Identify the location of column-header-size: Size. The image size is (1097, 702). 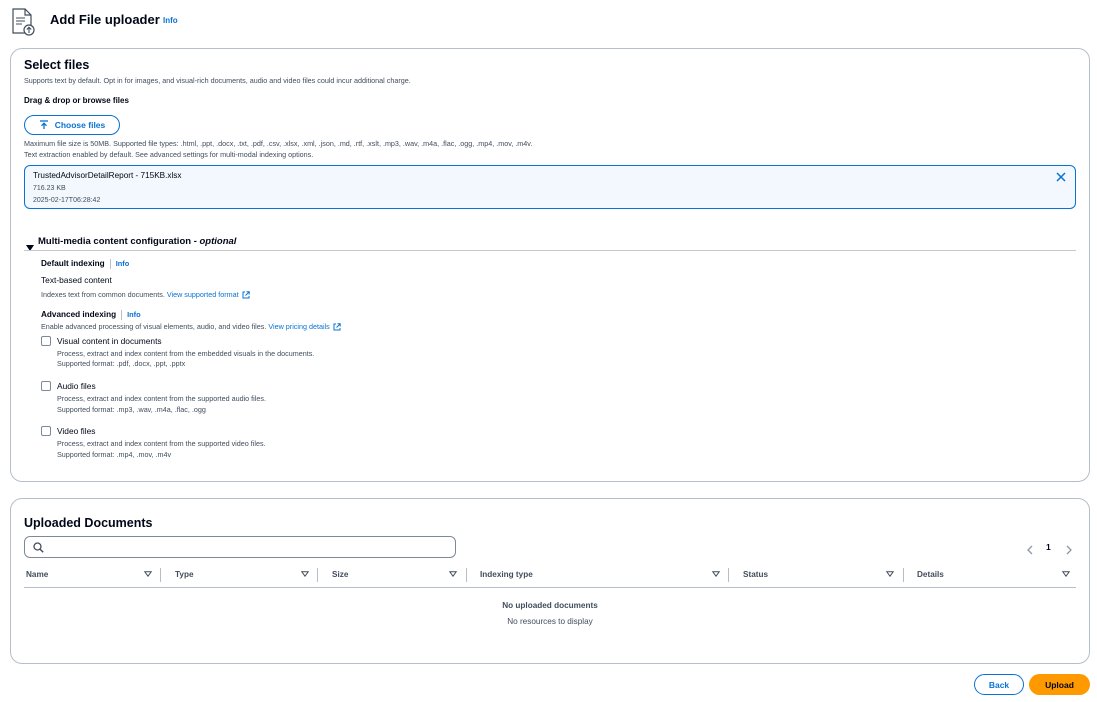
(340, 574).